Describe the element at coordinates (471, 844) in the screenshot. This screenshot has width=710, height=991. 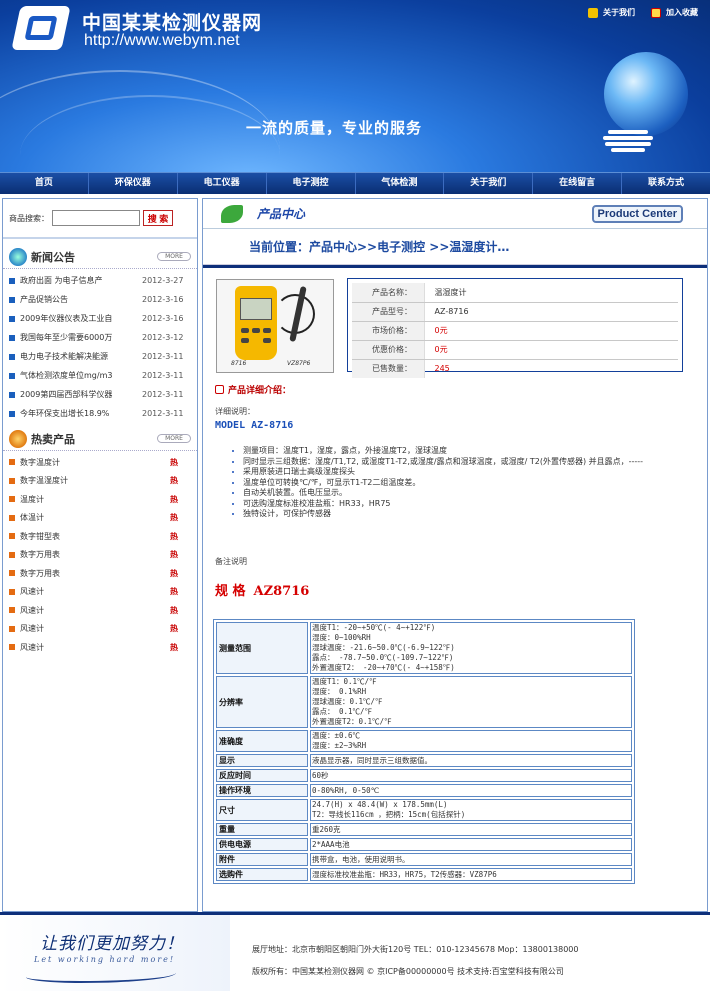
I see `spec-value: 2*AAA电池` at that location.